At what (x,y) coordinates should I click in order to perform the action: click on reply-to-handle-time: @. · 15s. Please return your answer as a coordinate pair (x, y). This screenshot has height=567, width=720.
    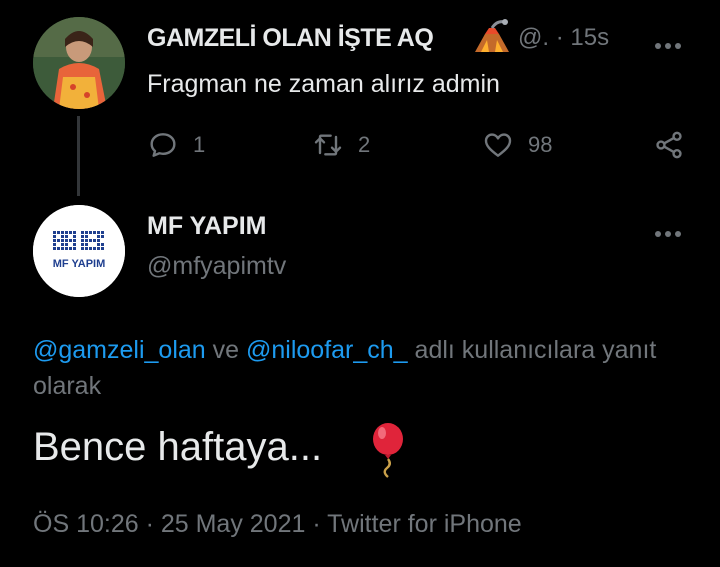
    Looking at the image, I should click on (563, 38).